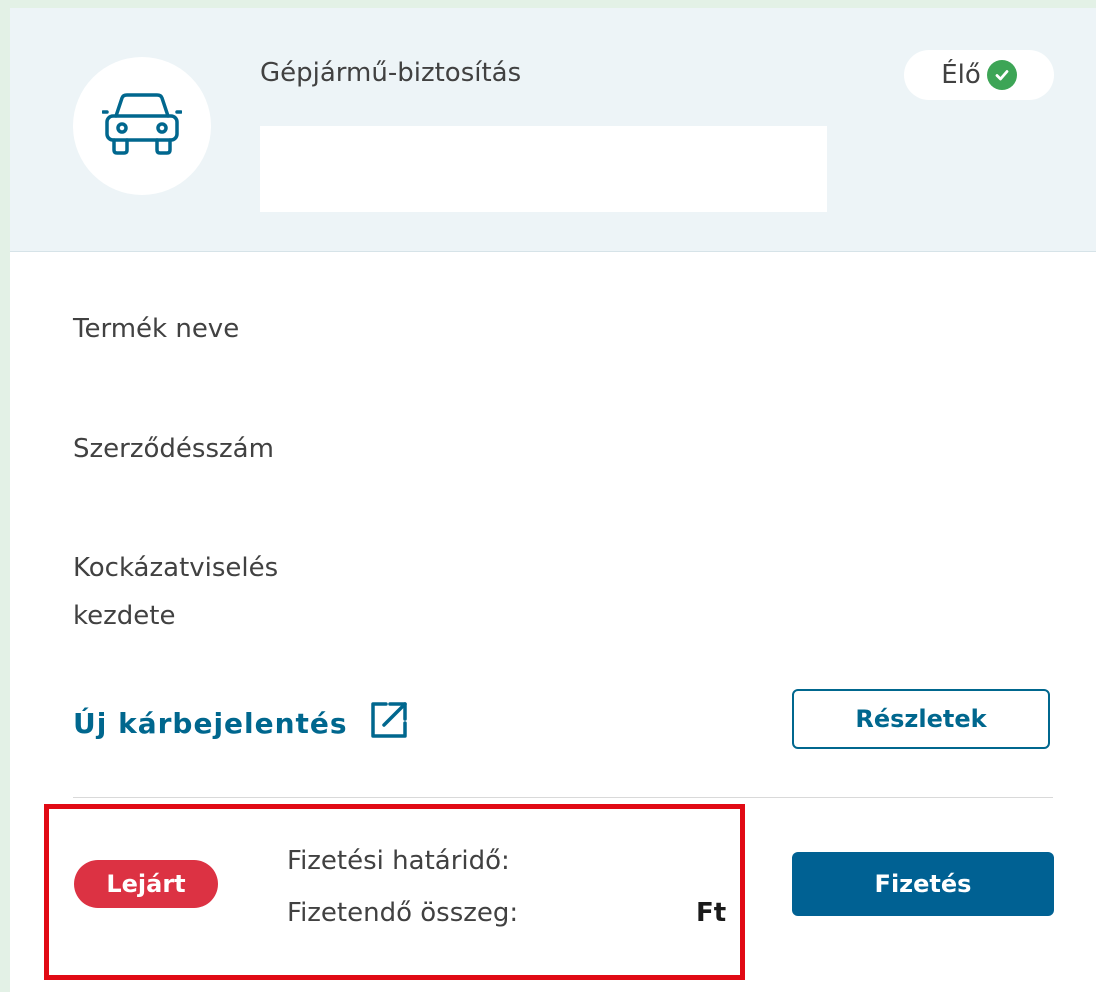  Describe the element at coordinates (1001, 75) in the screenshot. I see `check-circle-icon` at that location.